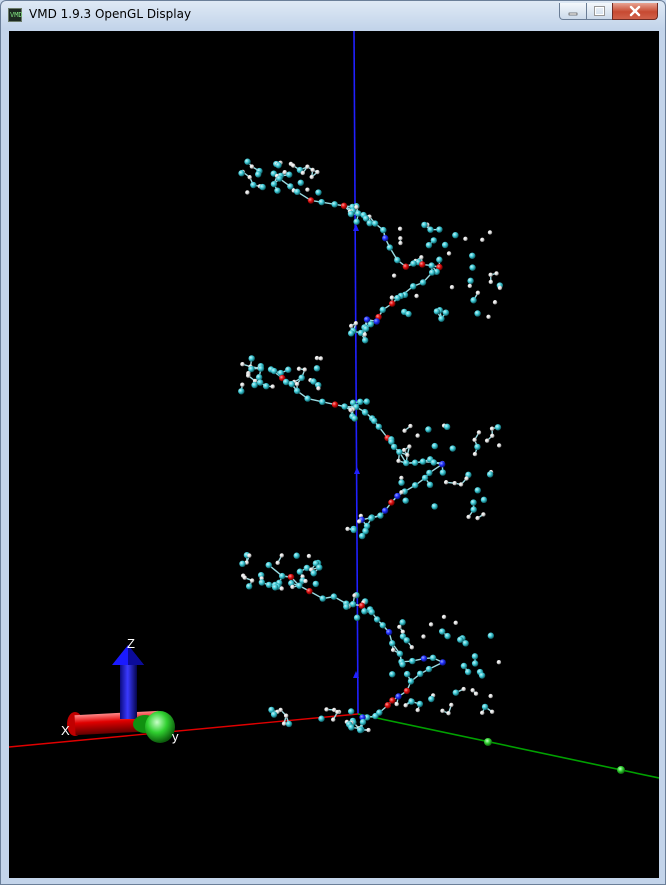 The height and width of the screenshot is (885, 666). I want to click on vmd-app-icon: VMD, so click(15, 15).